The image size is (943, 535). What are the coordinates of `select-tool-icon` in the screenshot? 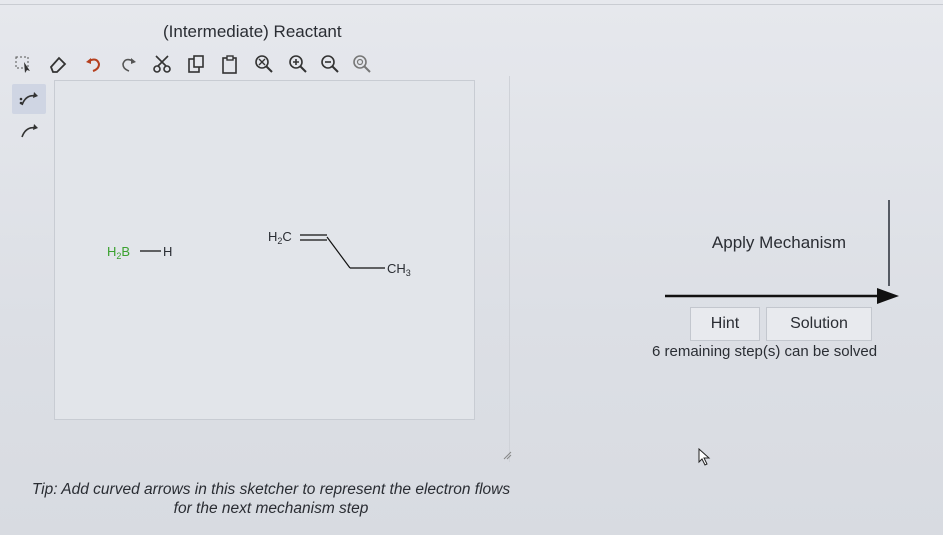 It's located at (24, 64).